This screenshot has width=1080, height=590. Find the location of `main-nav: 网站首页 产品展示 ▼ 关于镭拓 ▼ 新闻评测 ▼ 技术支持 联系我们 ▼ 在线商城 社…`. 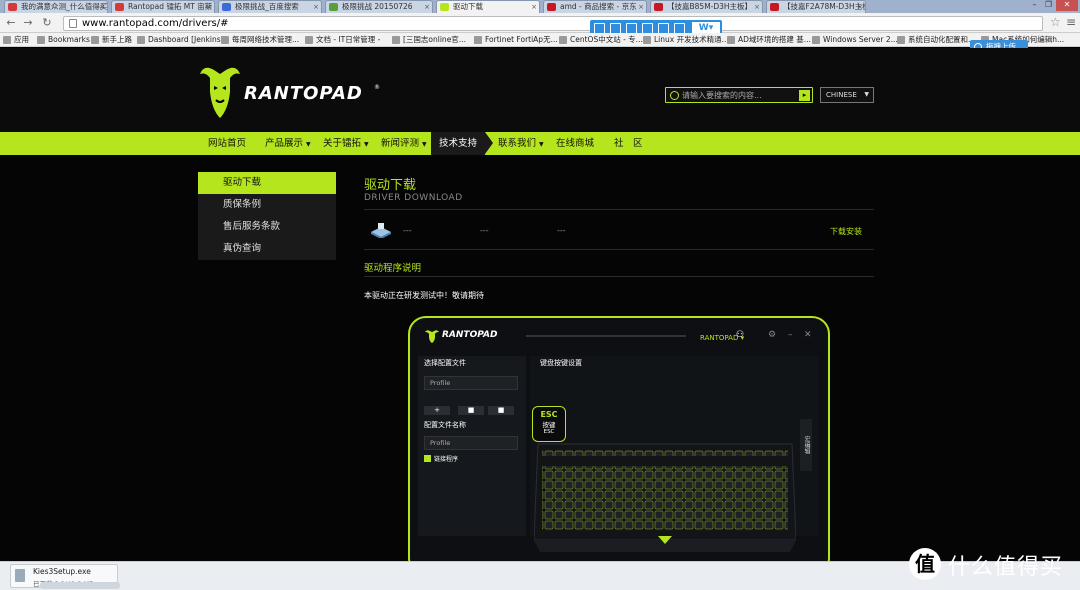

main-nav: 网站首页 产品展示 ▼ 关于镭拓 ▼ 新闻评测 ▼ 技术支持 联系我们 ▼ 在线商城 社… is located at coordinates (540, 143).